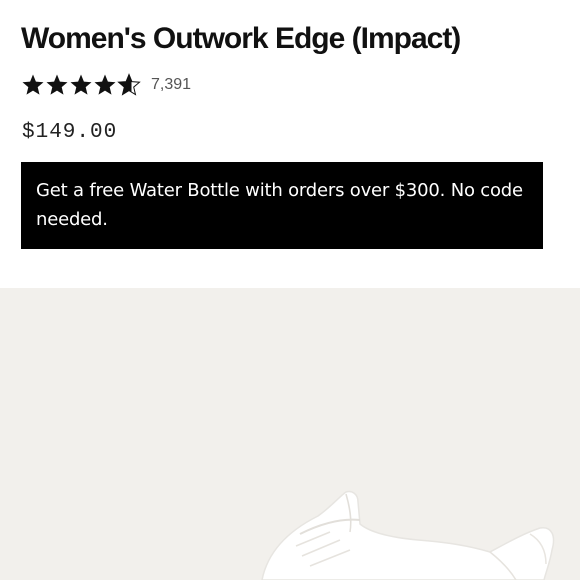  I want to click on star-partial-icon, so click(129, 84).